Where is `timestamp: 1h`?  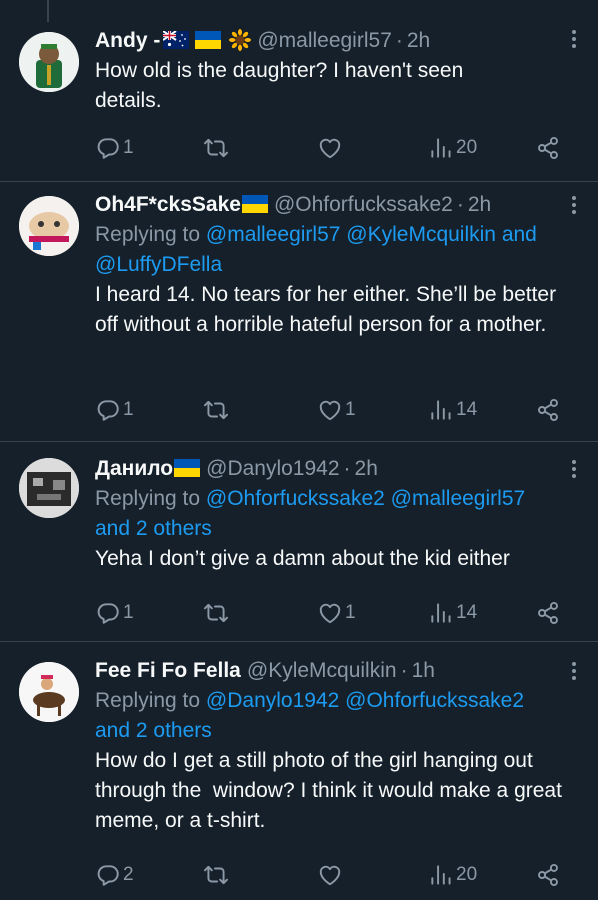
timestamp: 1h is located at coordinates (423, 671).